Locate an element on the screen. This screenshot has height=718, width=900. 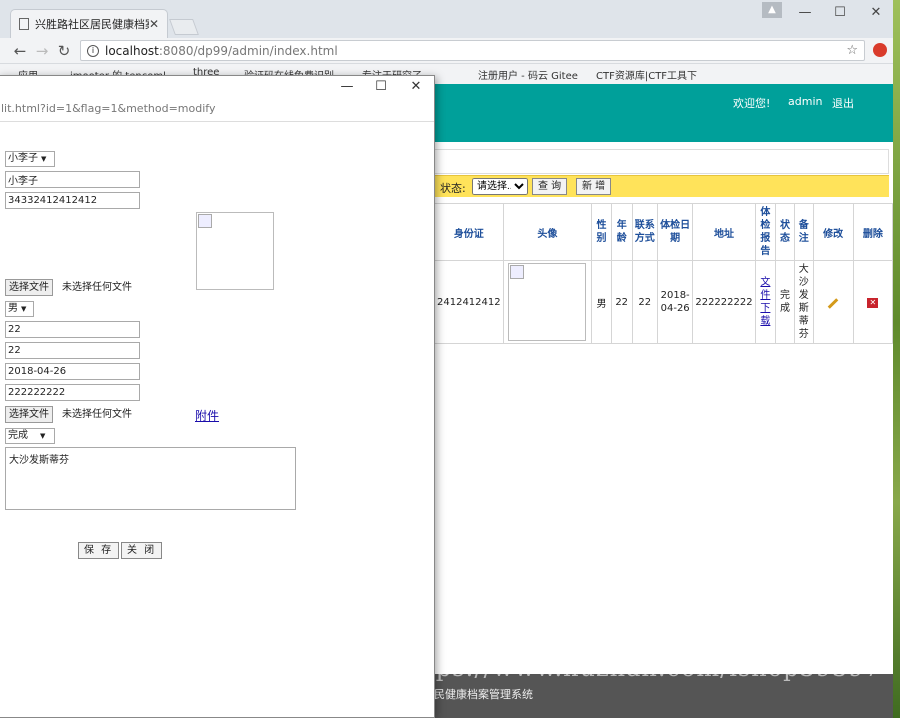
cell-report: 文件下载 is located at coordinates (765, 302).